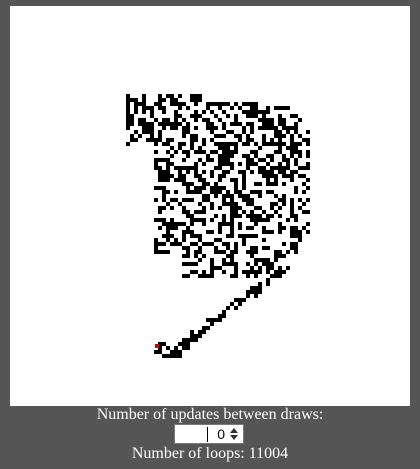 This screenshot has height=469, width=420. I want to click on chevron-up-icon, so click(234, 430).